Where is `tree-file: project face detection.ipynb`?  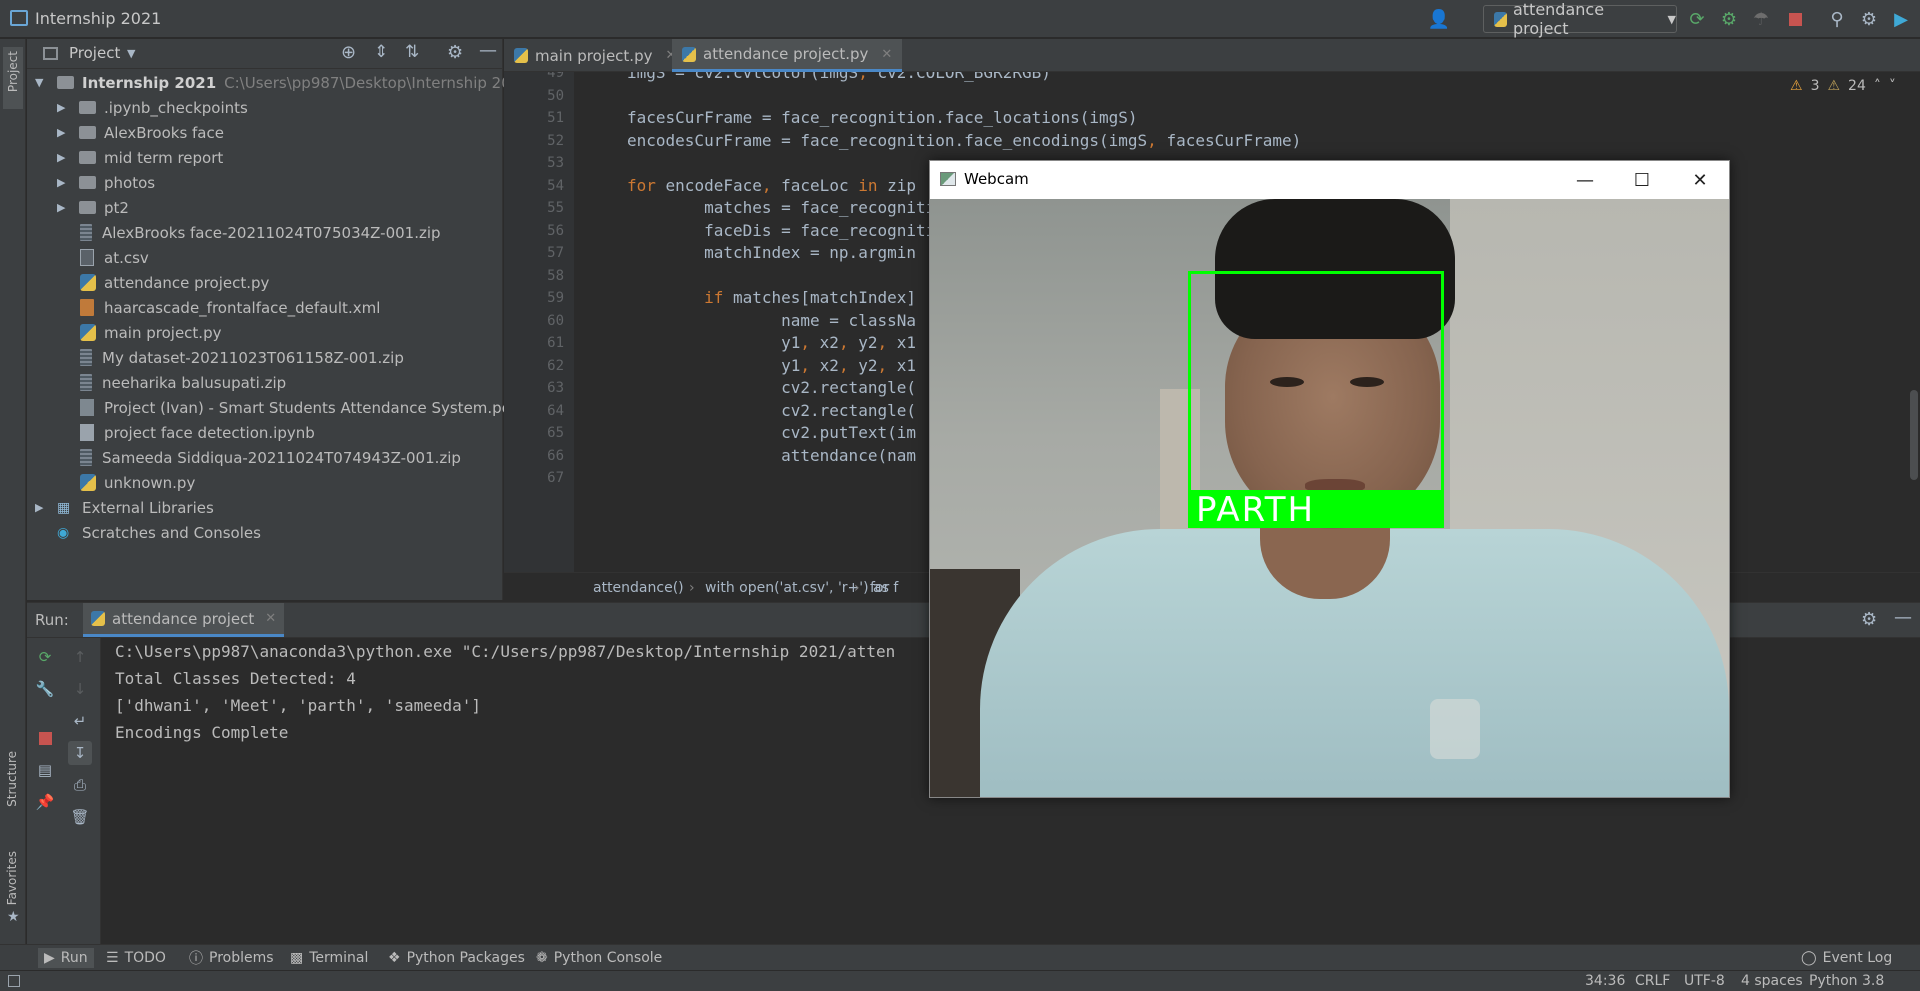 tree-file: project face detection.ipynb is located at coordinates (197, 432).